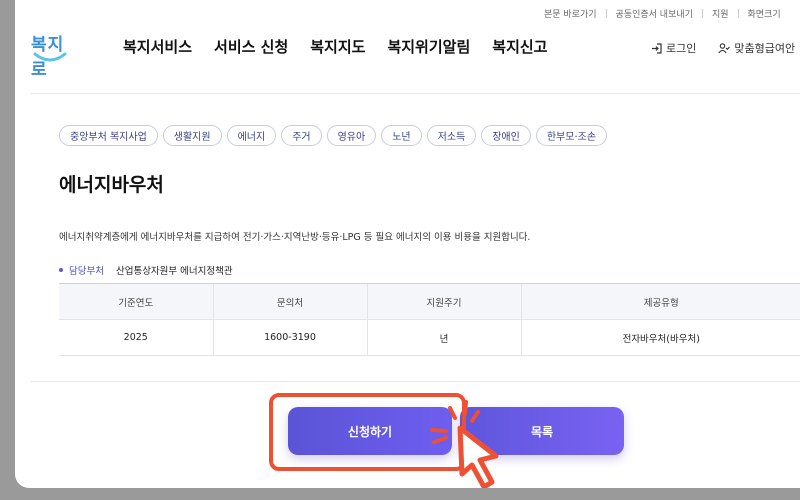 Image resolution: width=800 pixels, height=500 pixels. Describe the element at coordinates (192, 135) in the screenshot. I see `tag-living-support: 생활지원` at that location.